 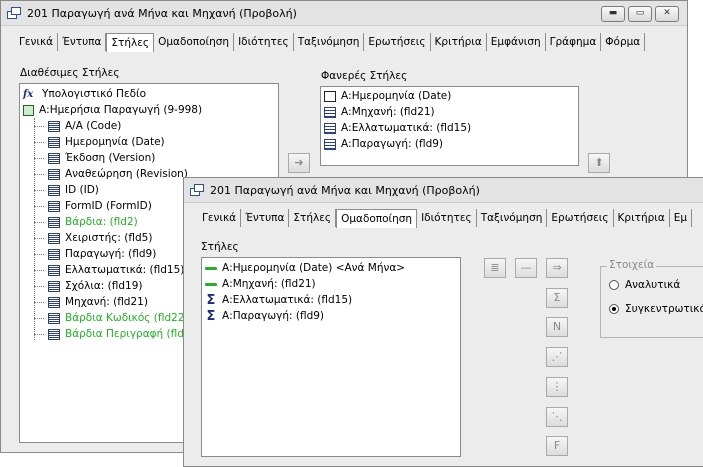 What do you see at coordinates (82, 190) in the screenshot?
I see `available-item-label: ID (ID)` at bounding box center [82, 190].